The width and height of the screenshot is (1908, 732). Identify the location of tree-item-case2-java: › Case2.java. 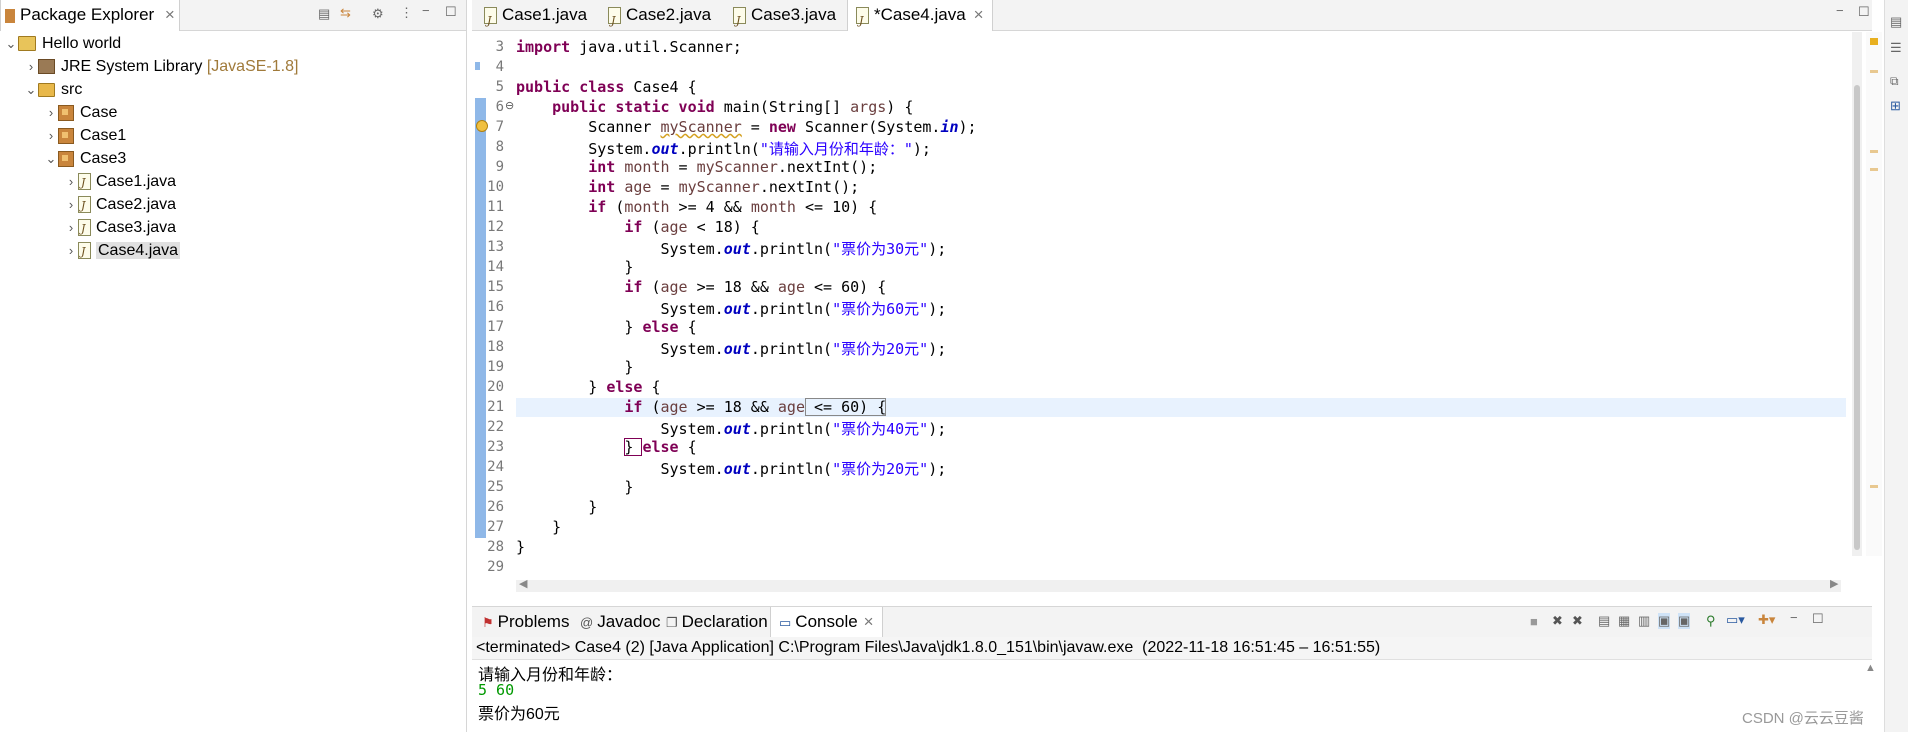
(120, 205).